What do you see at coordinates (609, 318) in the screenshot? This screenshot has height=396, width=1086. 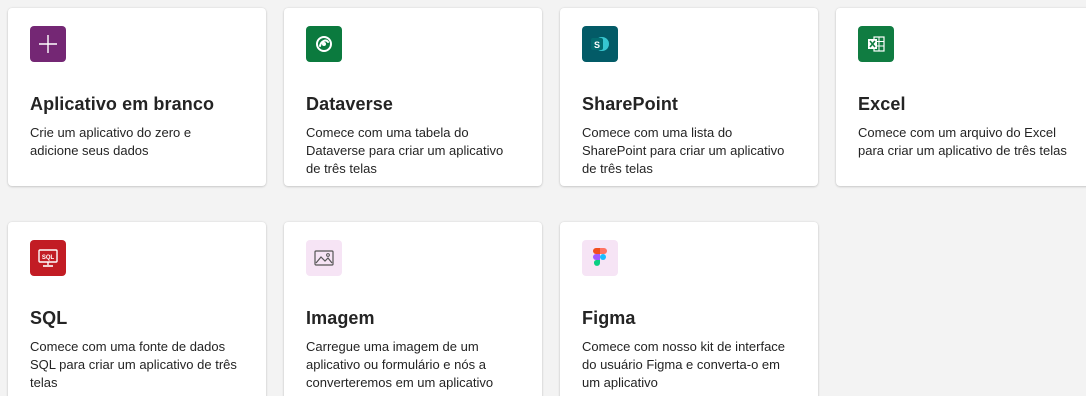 I see `card-title: Figma` at bounding box center [609, 318].